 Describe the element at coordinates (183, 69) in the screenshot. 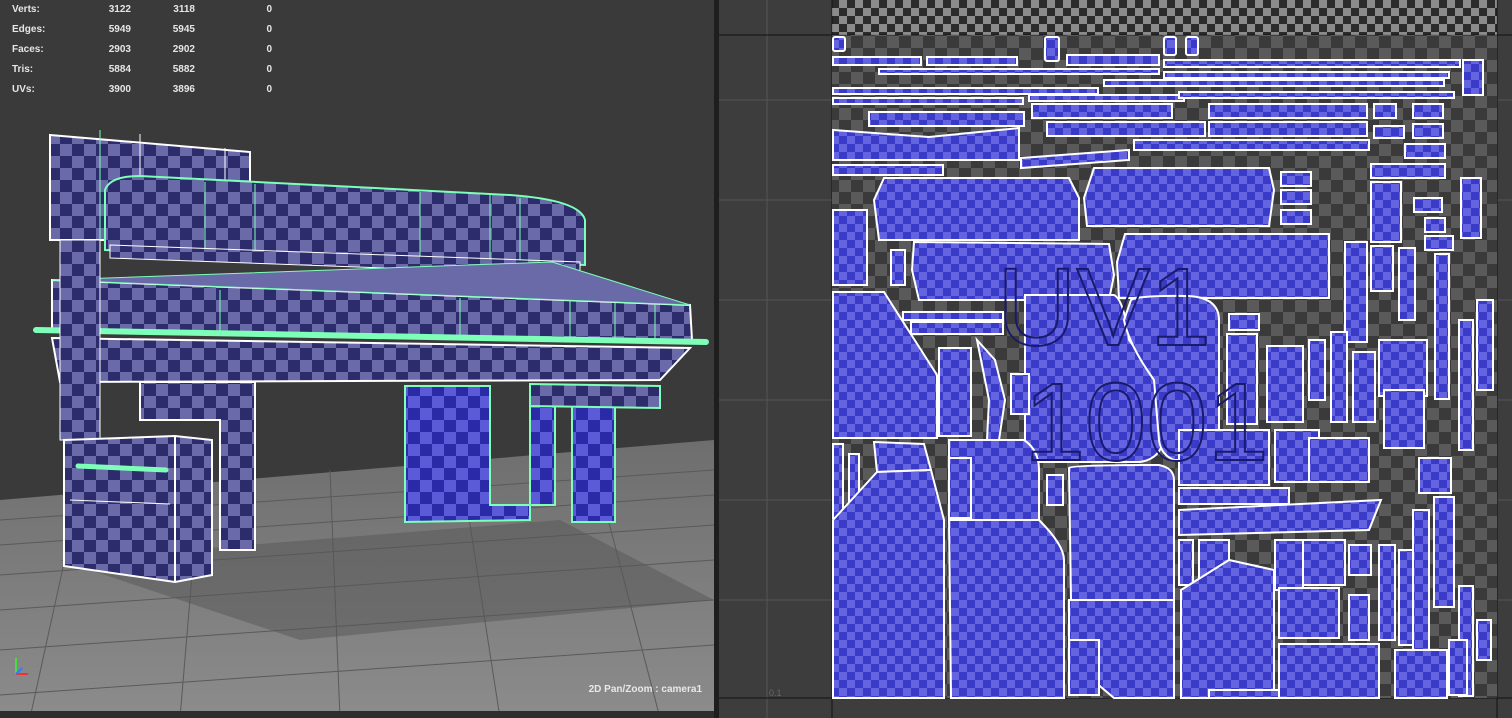

I see `hud-value: 5882` at that location.